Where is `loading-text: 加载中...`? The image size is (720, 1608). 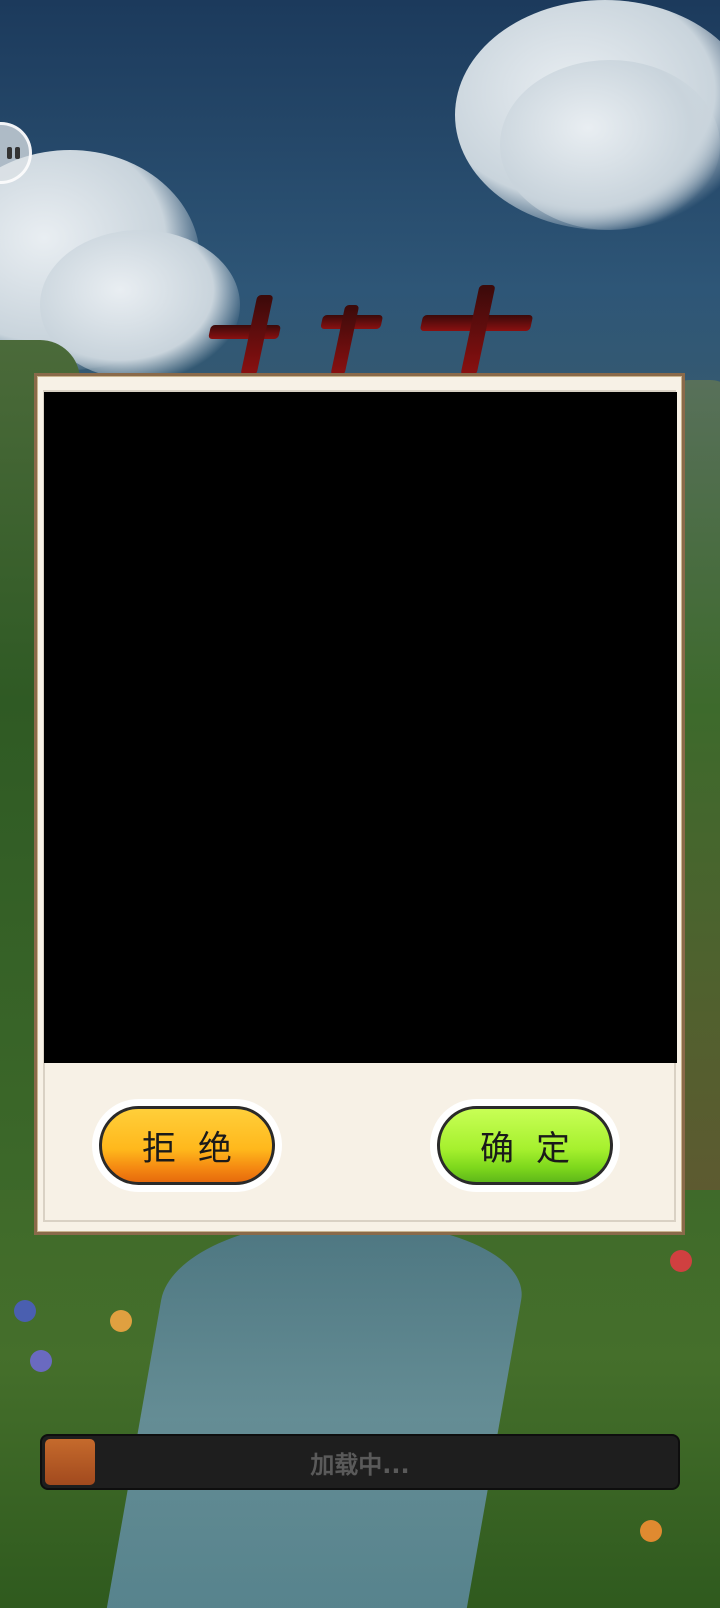
loading-text: 加载中... is located at coordinates (360, 1464).